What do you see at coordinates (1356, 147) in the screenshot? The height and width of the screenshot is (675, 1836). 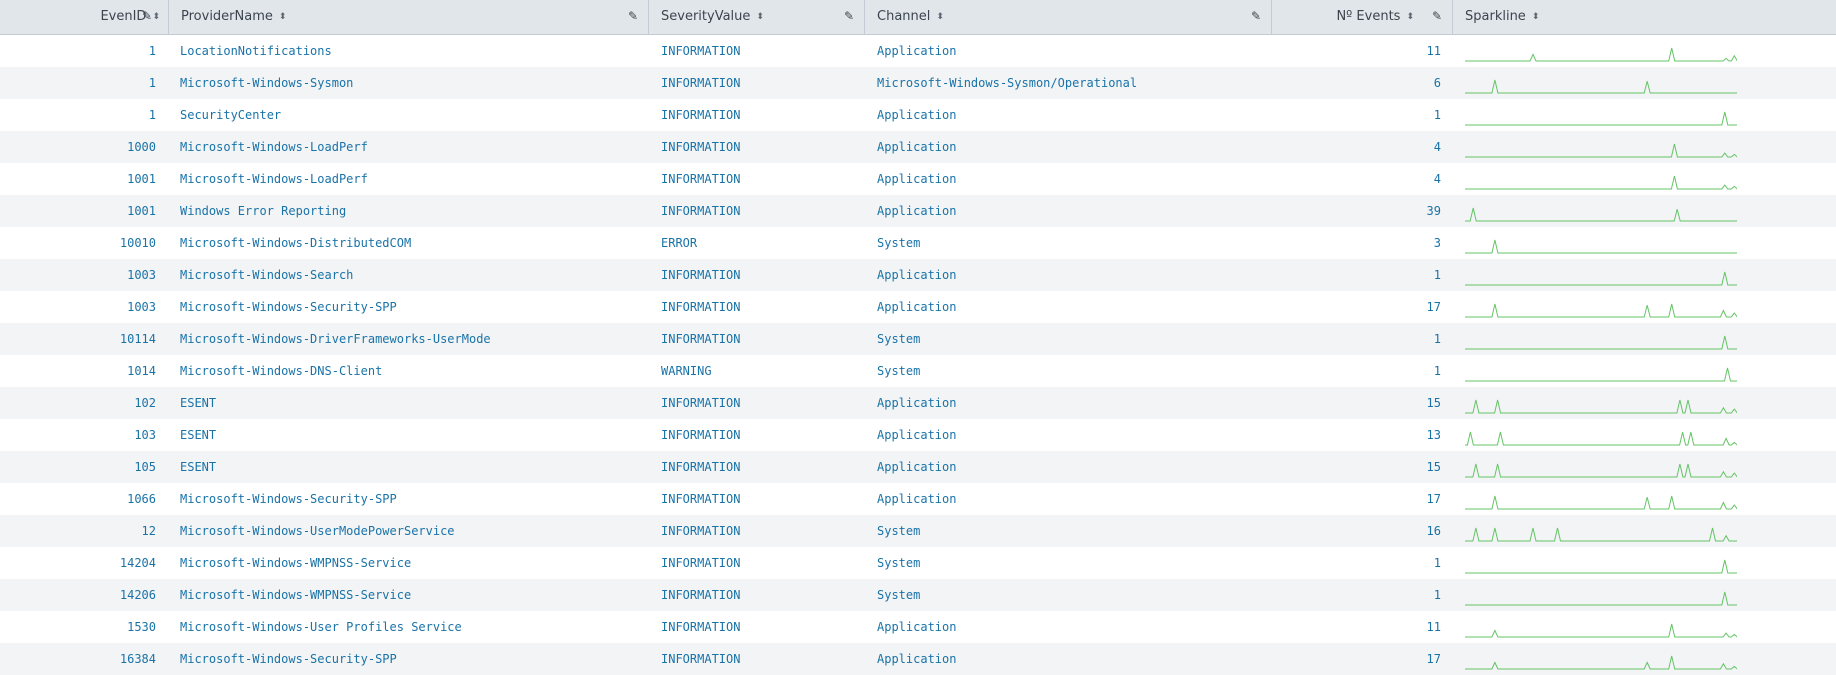 I see `cell-events: 4` at bounding box center [1356, 147].